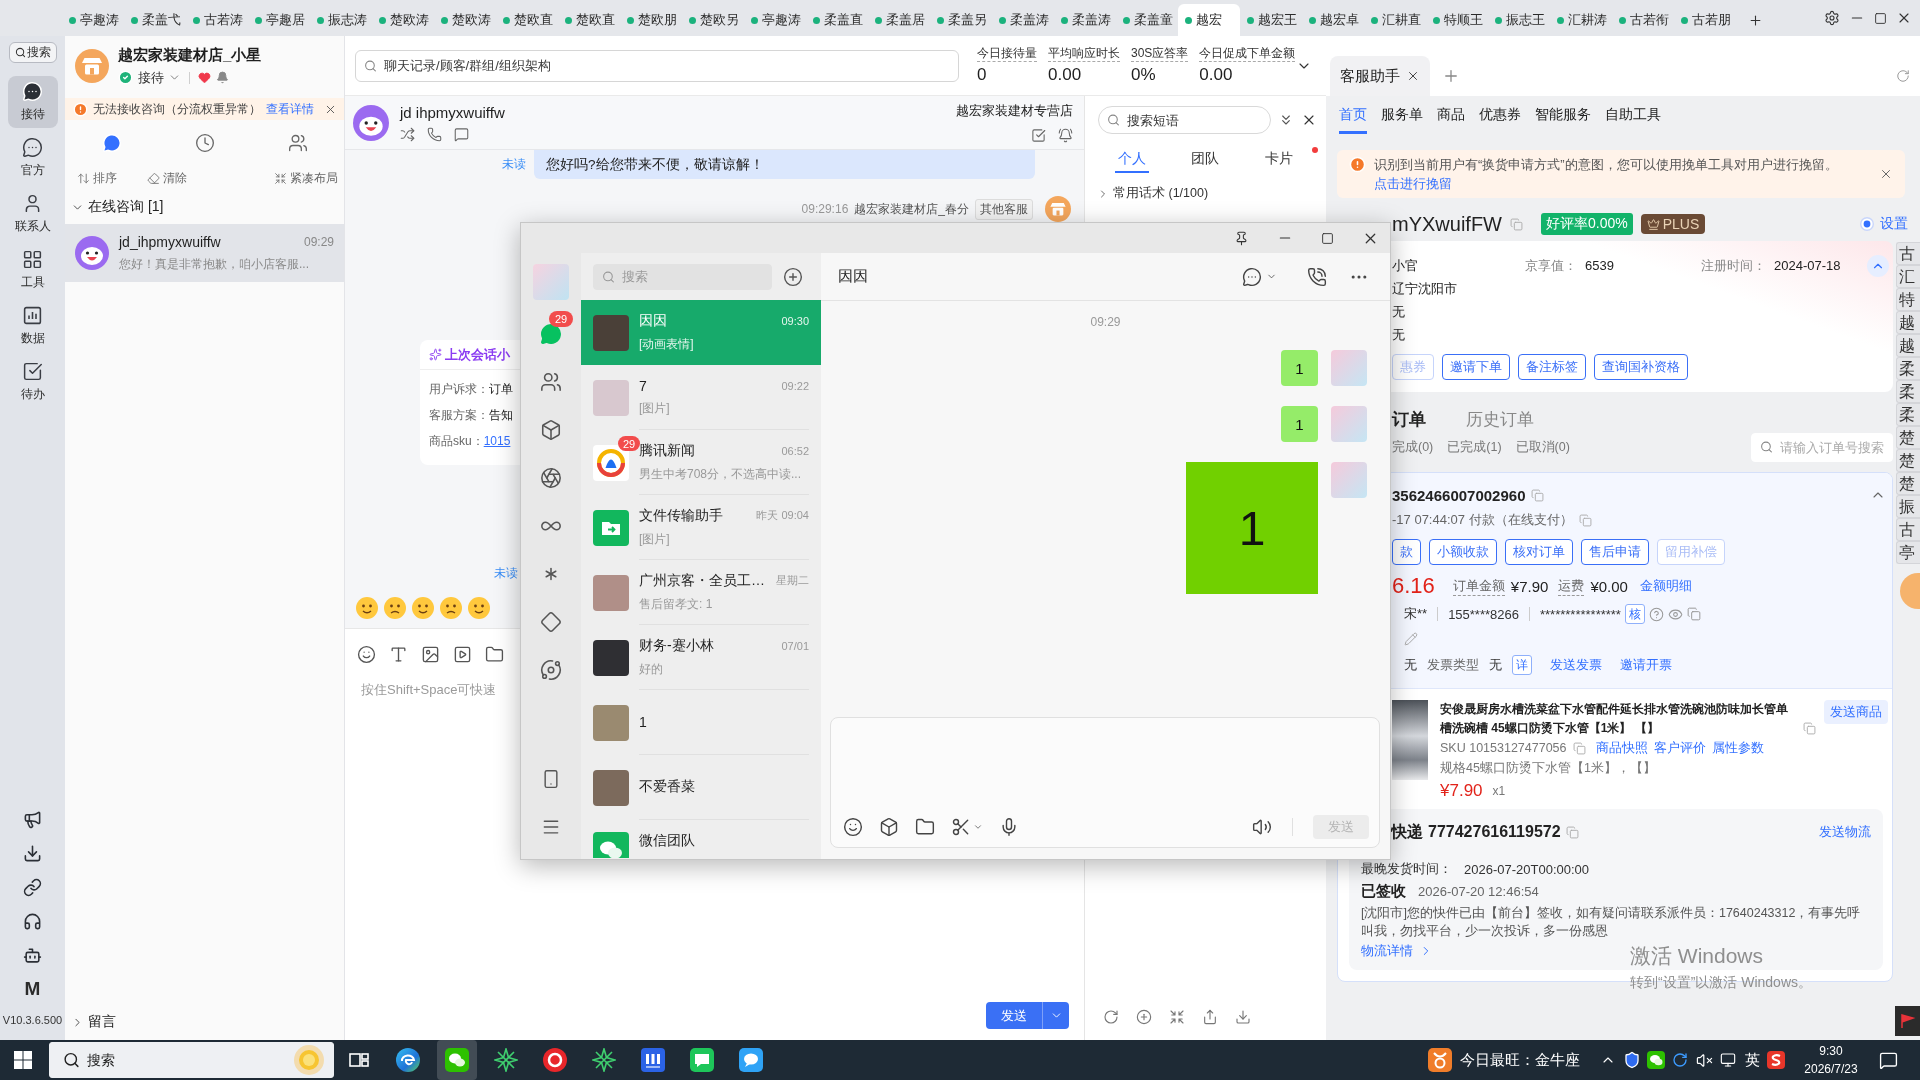 Image resolution: width=1920 pixels, height=1080 pixels. I want to click on send-product-button: 发送商品, so click(1856, 712).